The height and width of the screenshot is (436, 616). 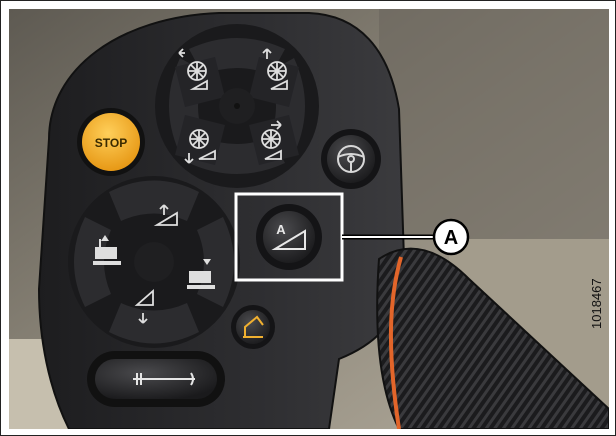 What do you see at coordinates (237, 106) in the screenshot?
I see `reel-control-pad` at bounding box center [237, 106].